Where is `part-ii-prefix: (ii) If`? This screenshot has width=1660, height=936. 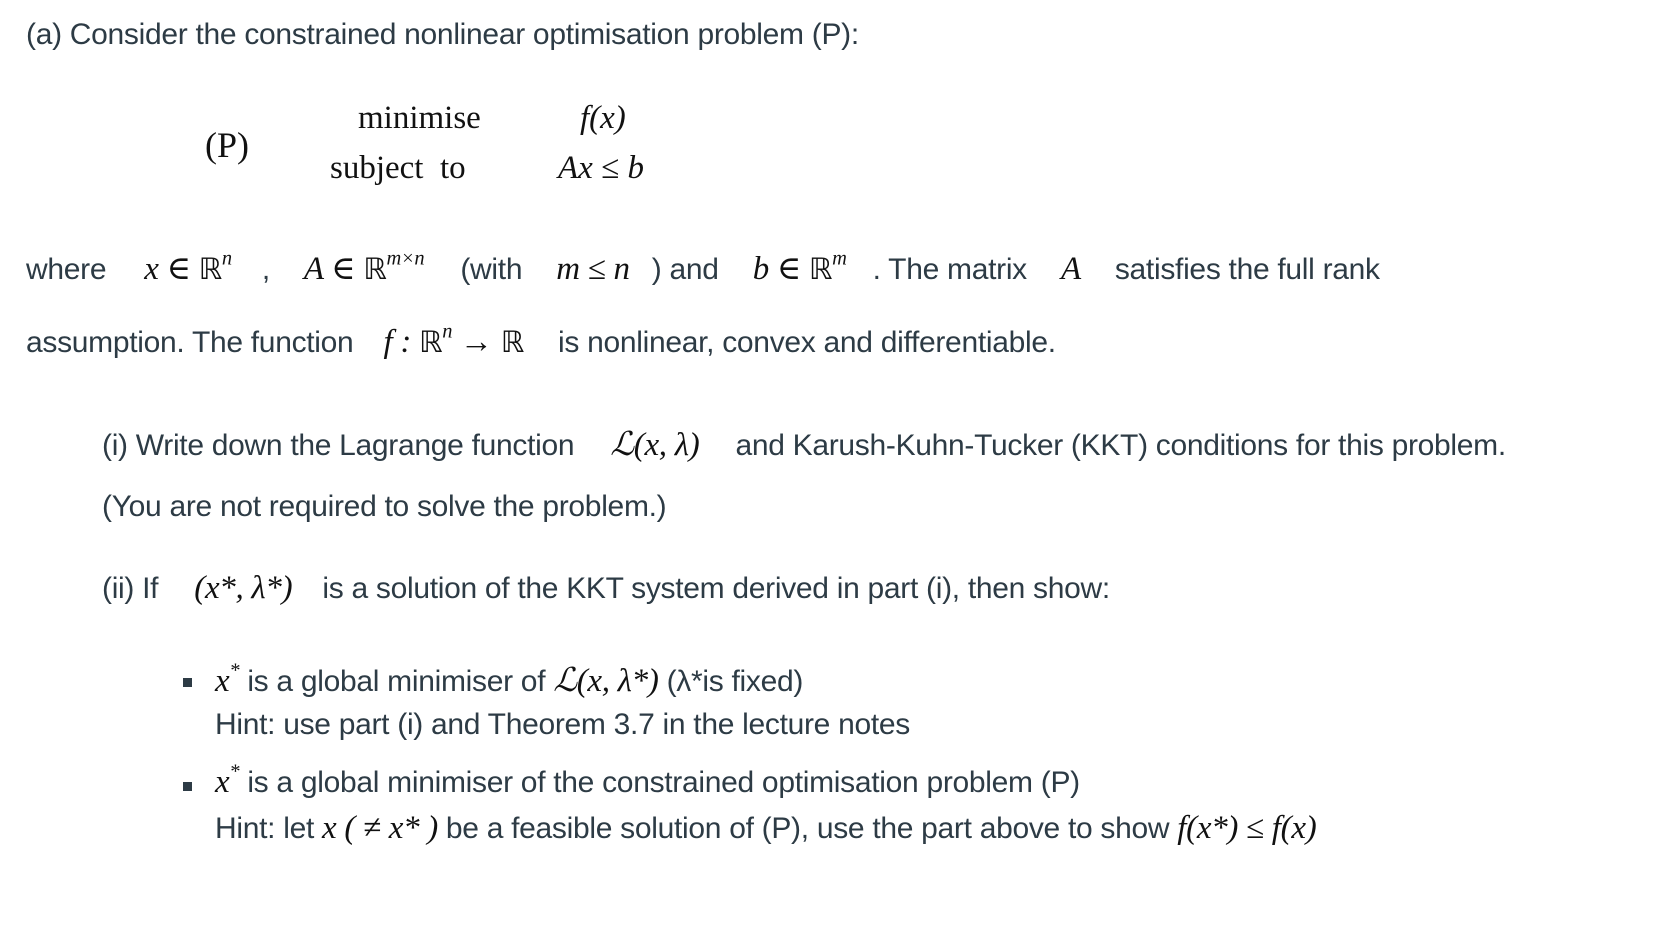 part-ii-prefix: (ii) If is located at coordinates (130, 588).